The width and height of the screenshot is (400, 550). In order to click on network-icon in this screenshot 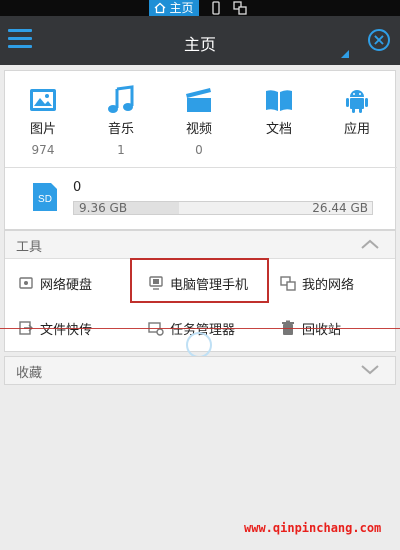, I will do `click(288, 283)`.